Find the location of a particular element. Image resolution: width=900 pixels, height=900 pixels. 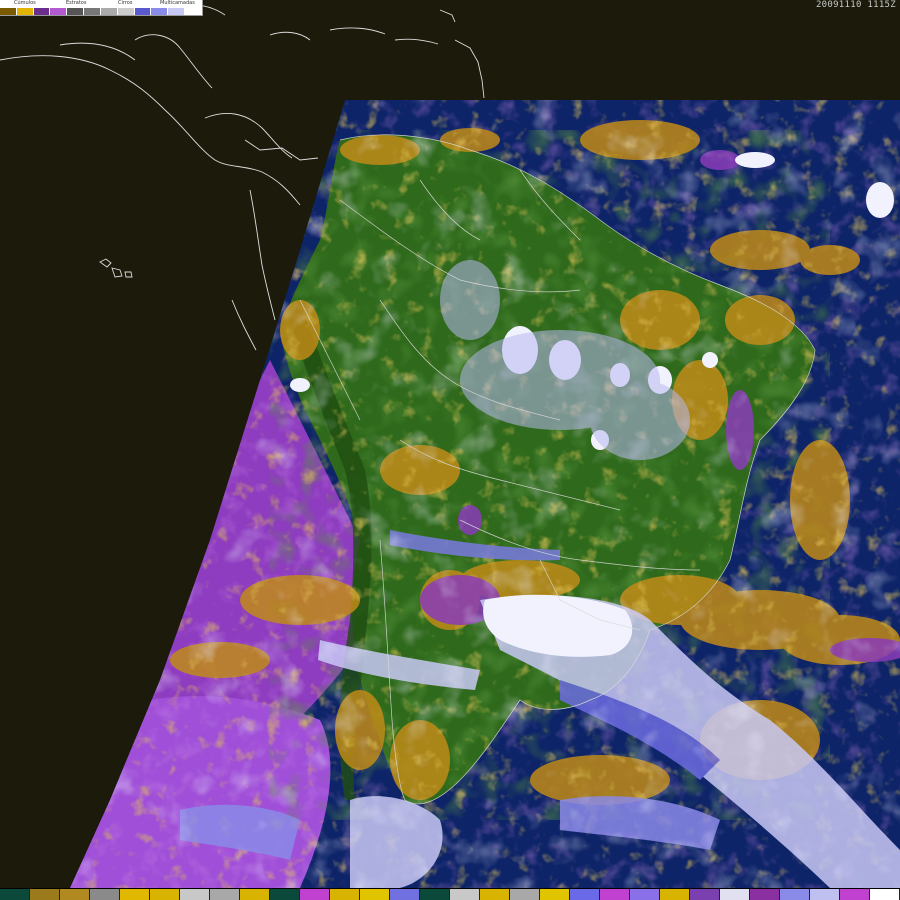

image-timestamp: 20091110 1115Z is located at coordinates (855, 5).